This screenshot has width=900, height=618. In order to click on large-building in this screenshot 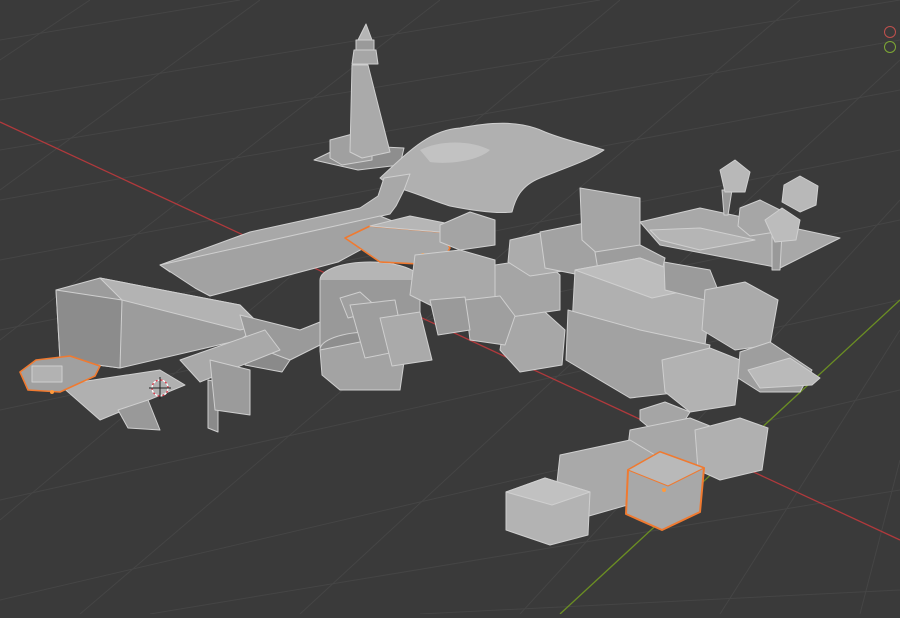, I will do `click(693, 335)`.